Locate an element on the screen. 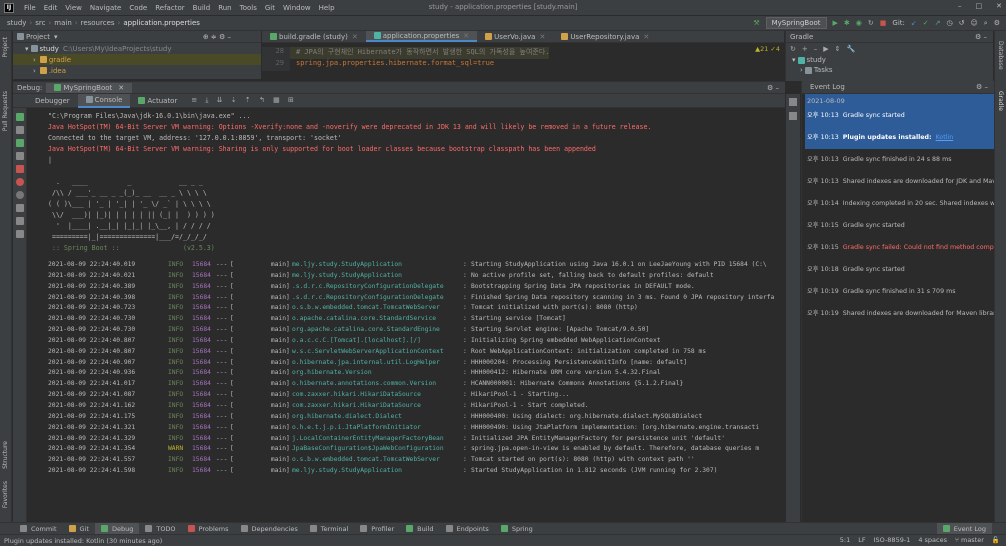 Image resolution: width=1006 pixels, height=546 pixels. chevron-down-icon: ▾ is located at coordinates (56, 37).